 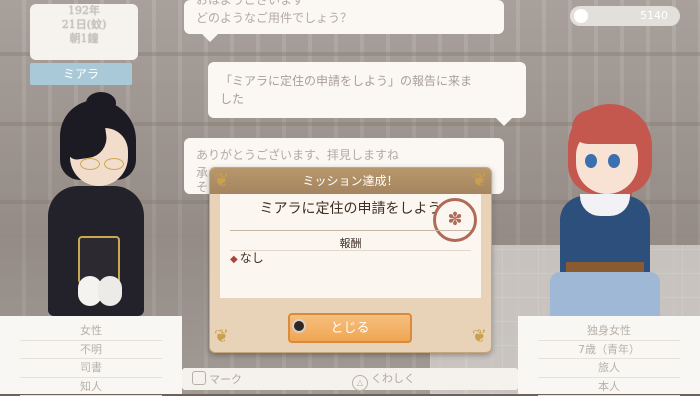 I want to click on character-belt, so click(x=605, y=267).